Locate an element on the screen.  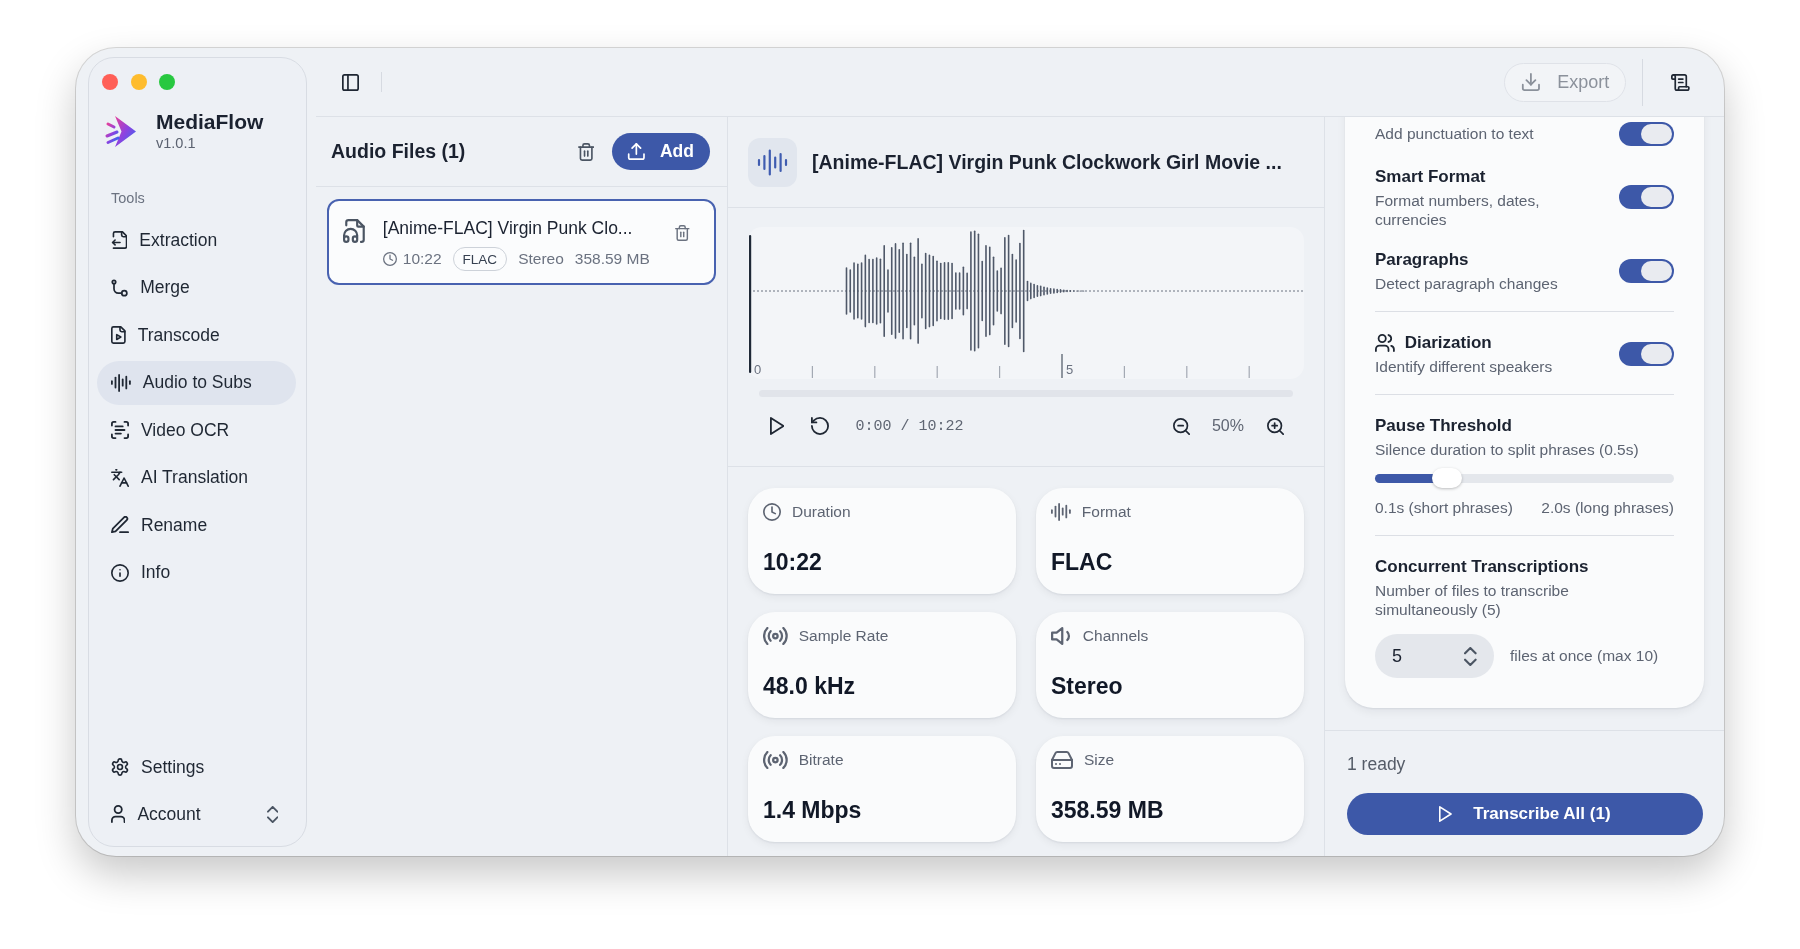
stat-label: Size is located at coordinates (1099, 760).